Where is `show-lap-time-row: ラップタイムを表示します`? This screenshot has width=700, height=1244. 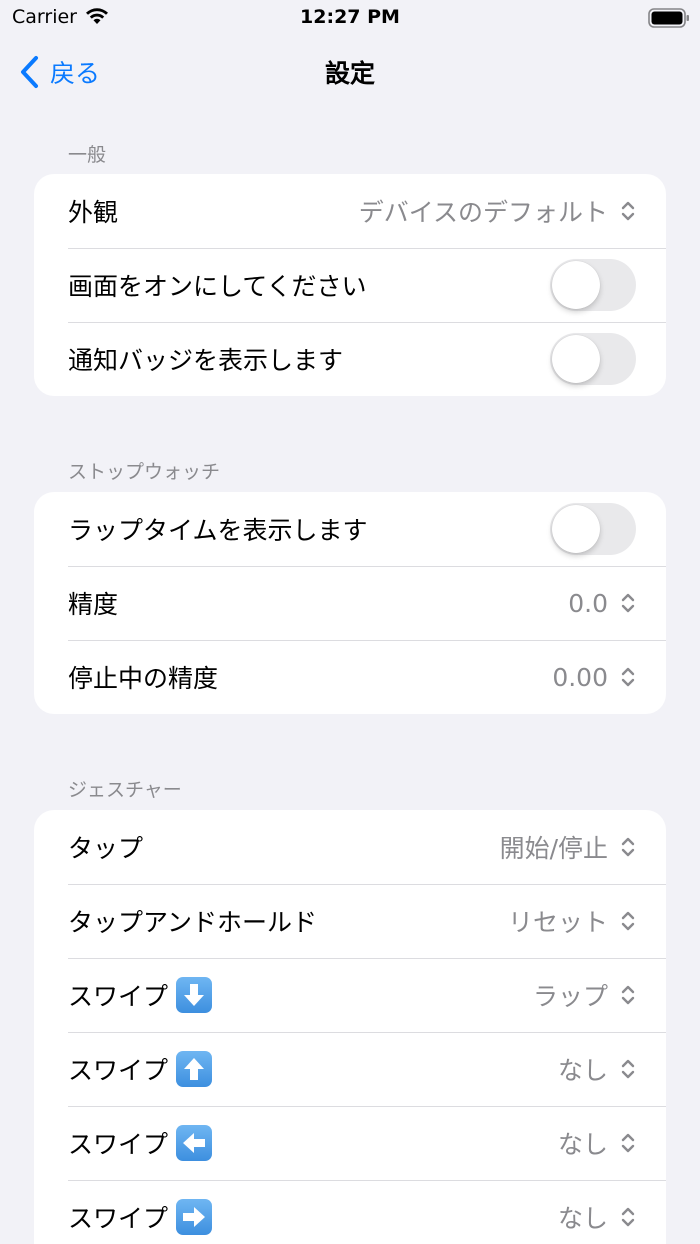 show-lap-time-row: ラップタイムを表示します is located at coordinates (350, 529).